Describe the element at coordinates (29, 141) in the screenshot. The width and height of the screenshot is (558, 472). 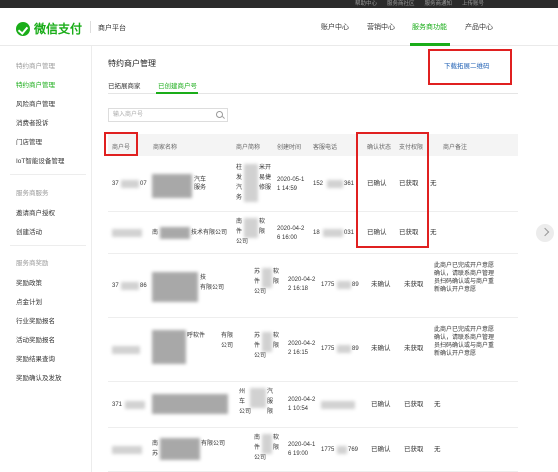
I see `sidebar-item-stores: 门店管理` at that location.